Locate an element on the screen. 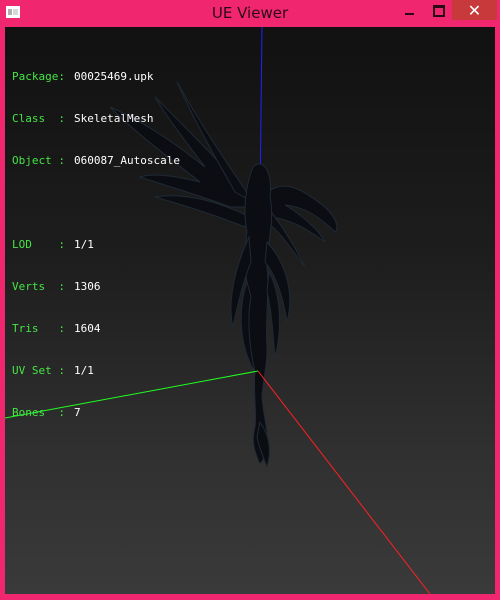 The width and height of the screenshot is (500, 600). info-label: Class : is located at coordinates (38, 118).